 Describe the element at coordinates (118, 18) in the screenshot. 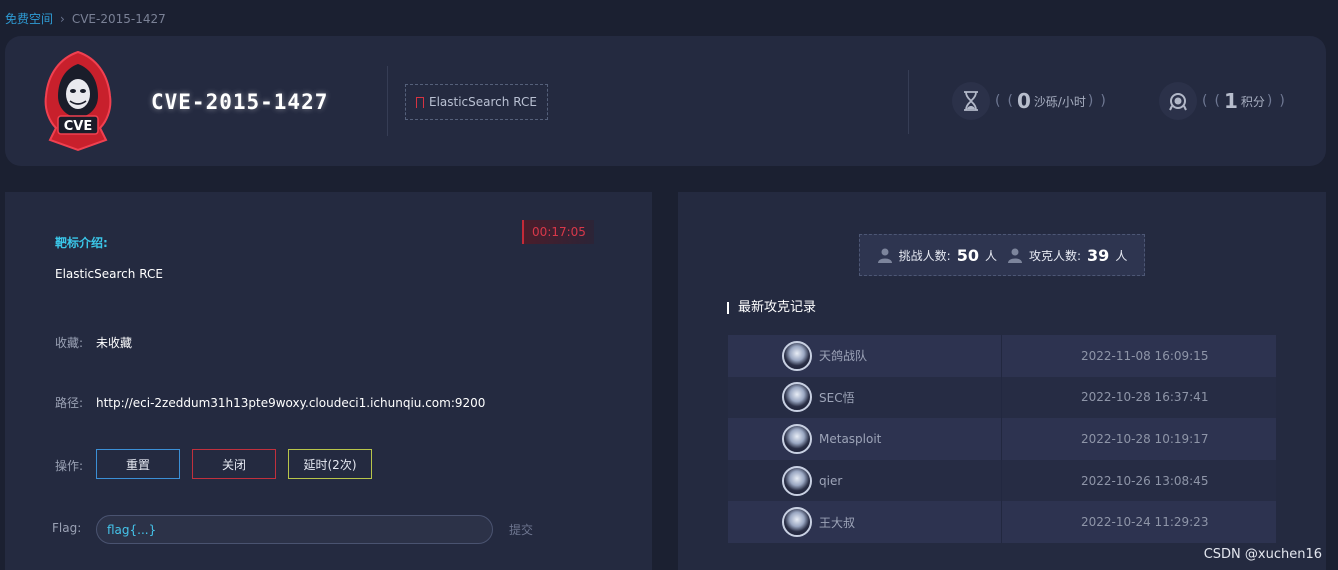

I see `breadcrumb-current: CVE-2015-1427` at that location.